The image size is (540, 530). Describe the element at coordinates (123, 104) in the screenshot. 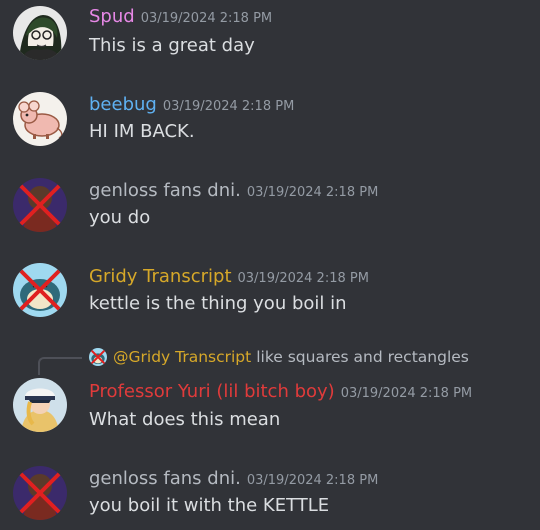

I see `author-name: beebug` at that location.